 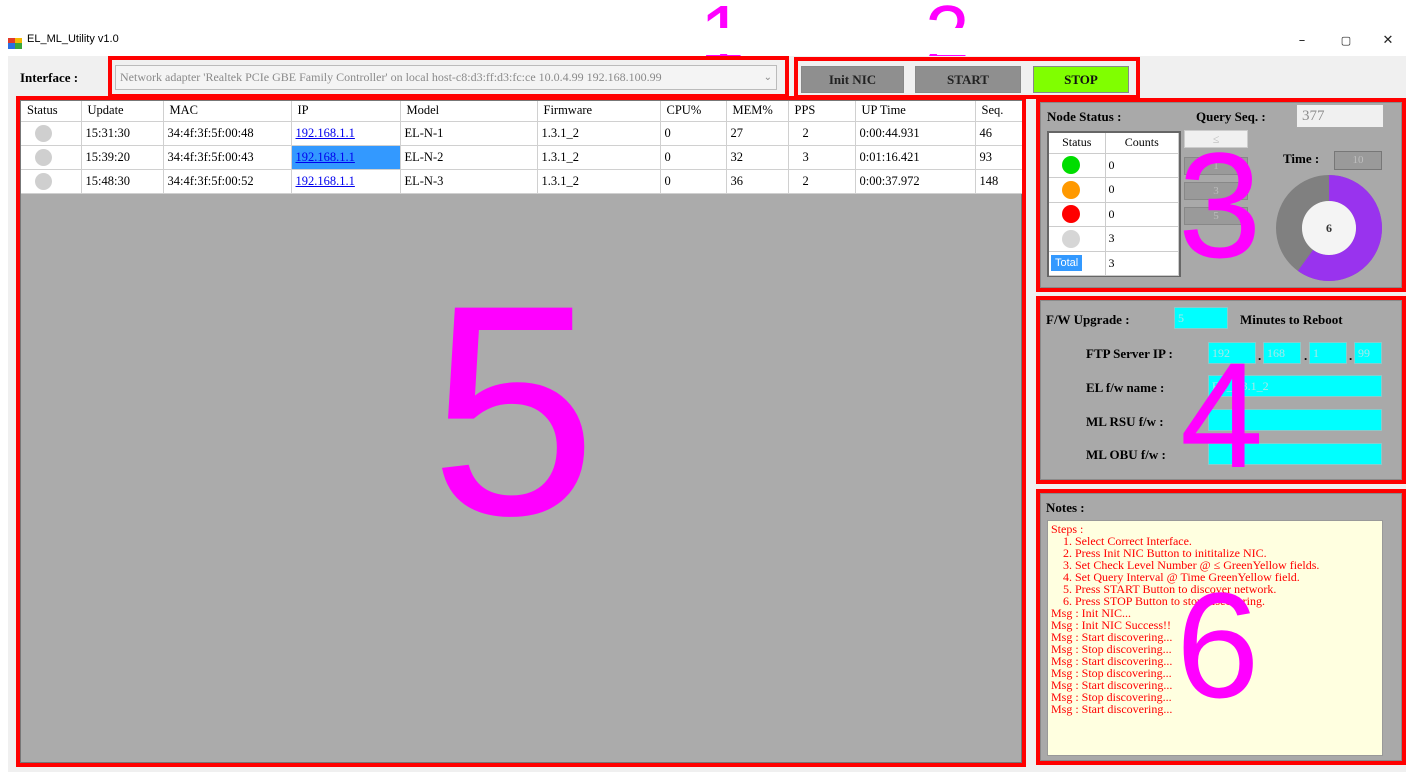 I want to click on window-title: EL_ML_Utility v1.0, so click(x=73, y=39).